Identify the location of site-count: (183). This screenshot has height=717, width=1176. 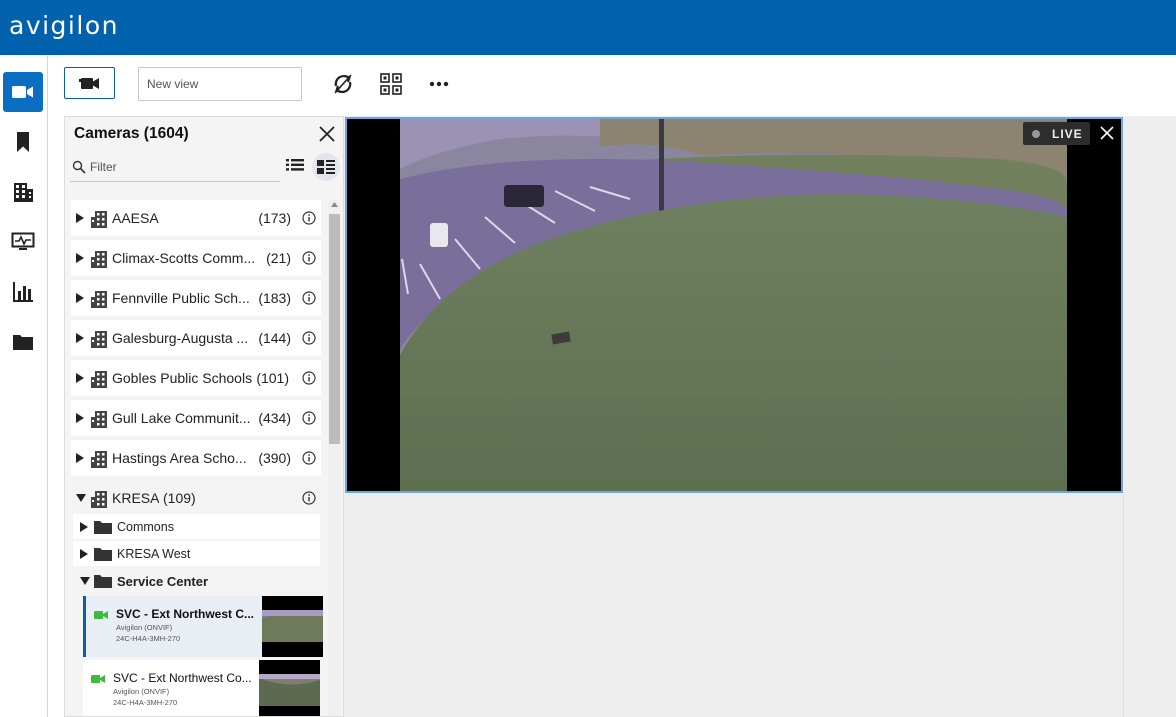
(274, 298).